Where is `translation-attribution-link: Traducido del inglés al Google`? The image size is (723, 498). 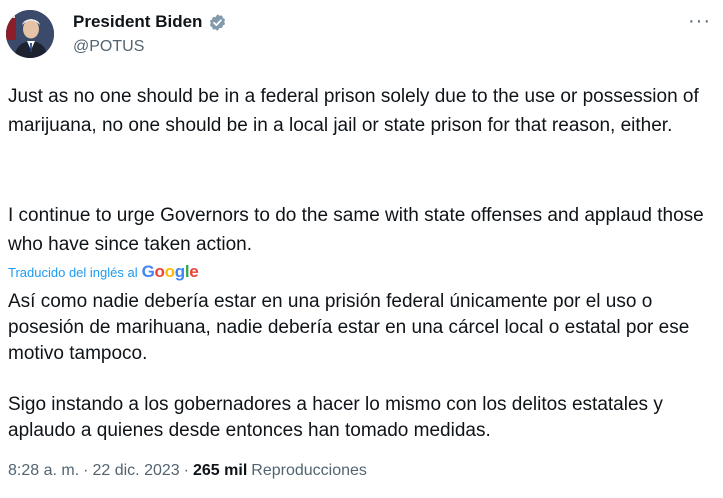 translation-attribution-link: Traducido del inglés al Google is located at coordinates (103, 272).